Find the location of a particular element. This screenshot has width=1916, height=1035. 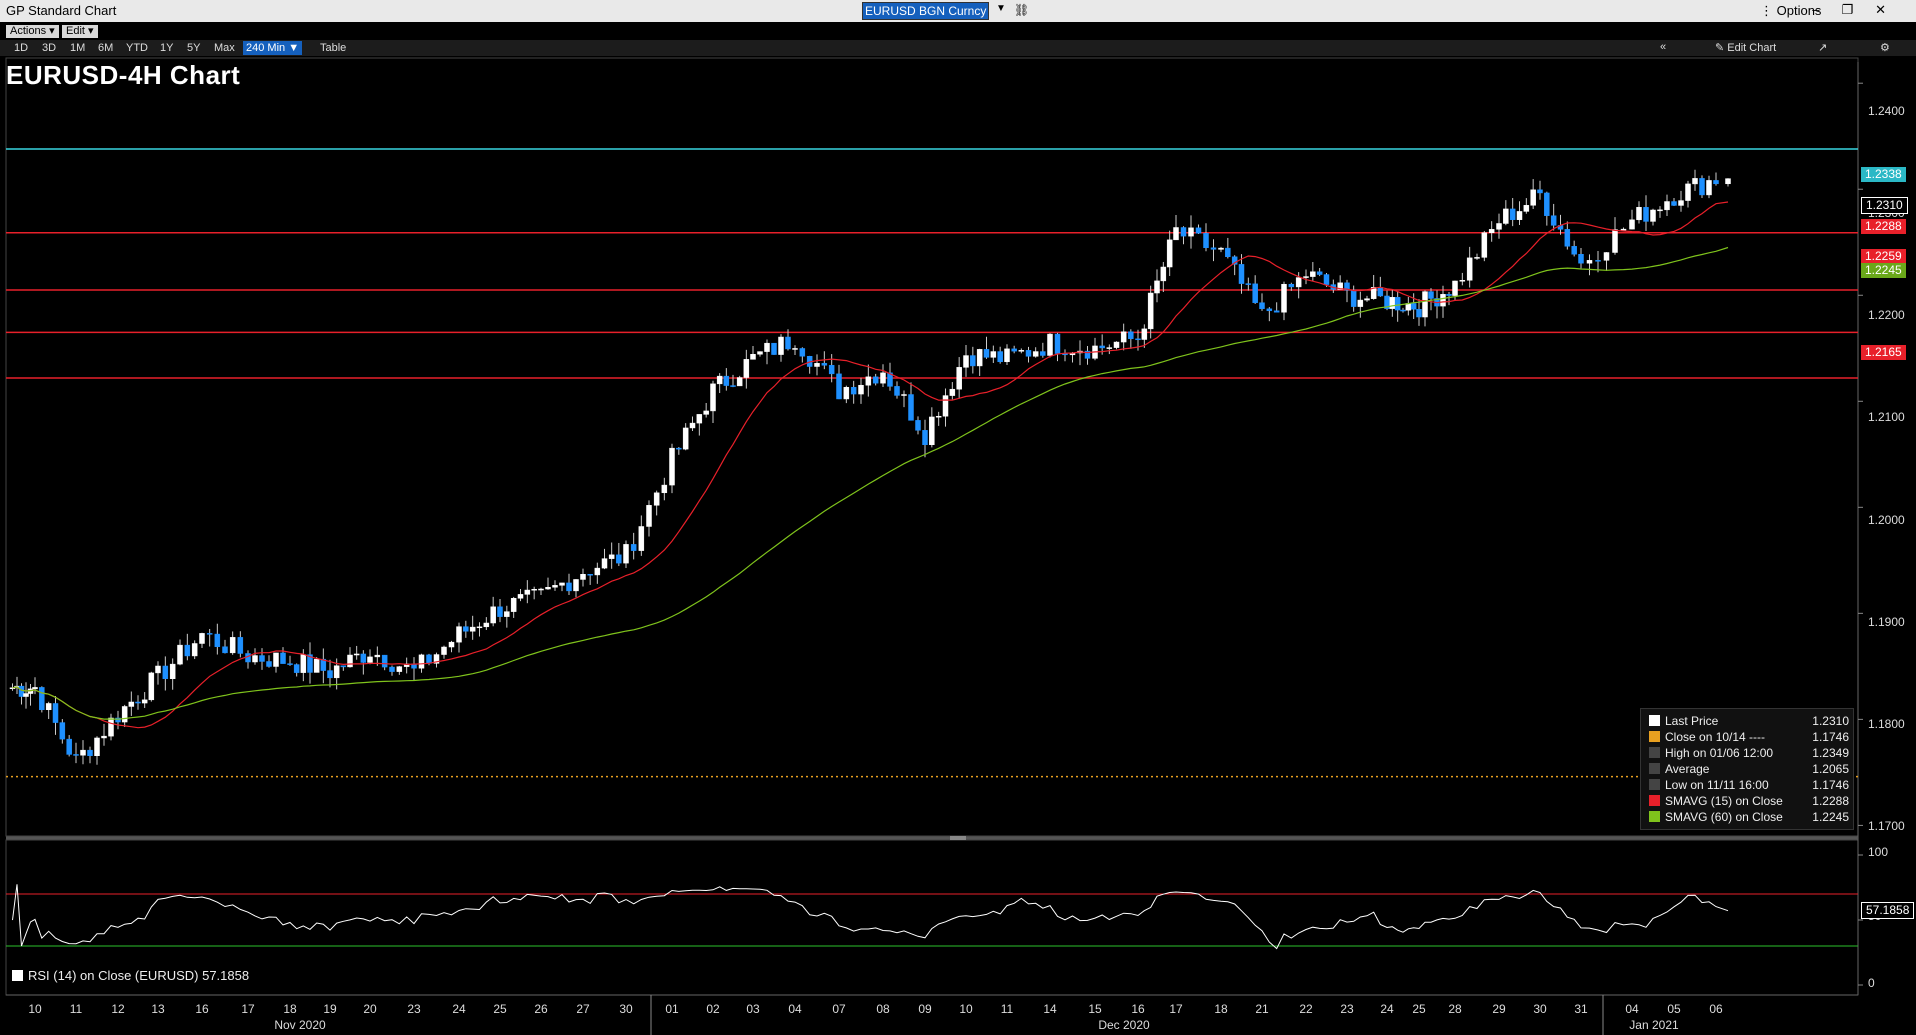

x-tick-label: 26 is located at coordinates (541, 1009).